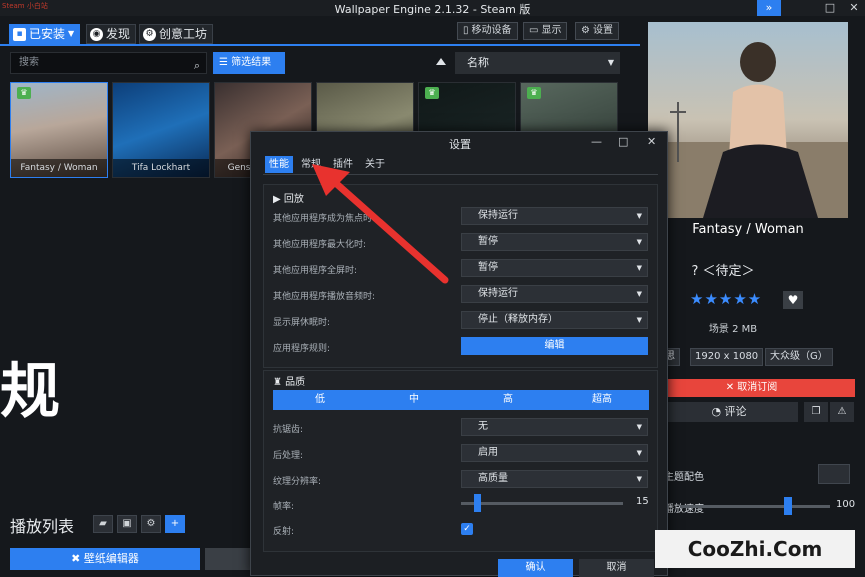 The height and width of the screenshot is (577, 865). I want to click on settings-icon: ⚙, so click(151, 524).